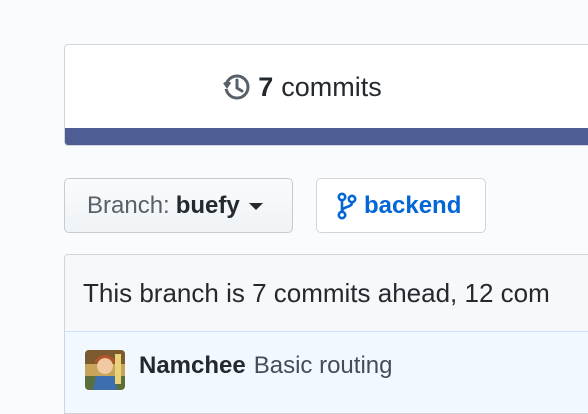  What do you see at coordinates (207, 205) in the screenshot?
I see `branch-select-value: buefy` at bounding box center [207, 205].